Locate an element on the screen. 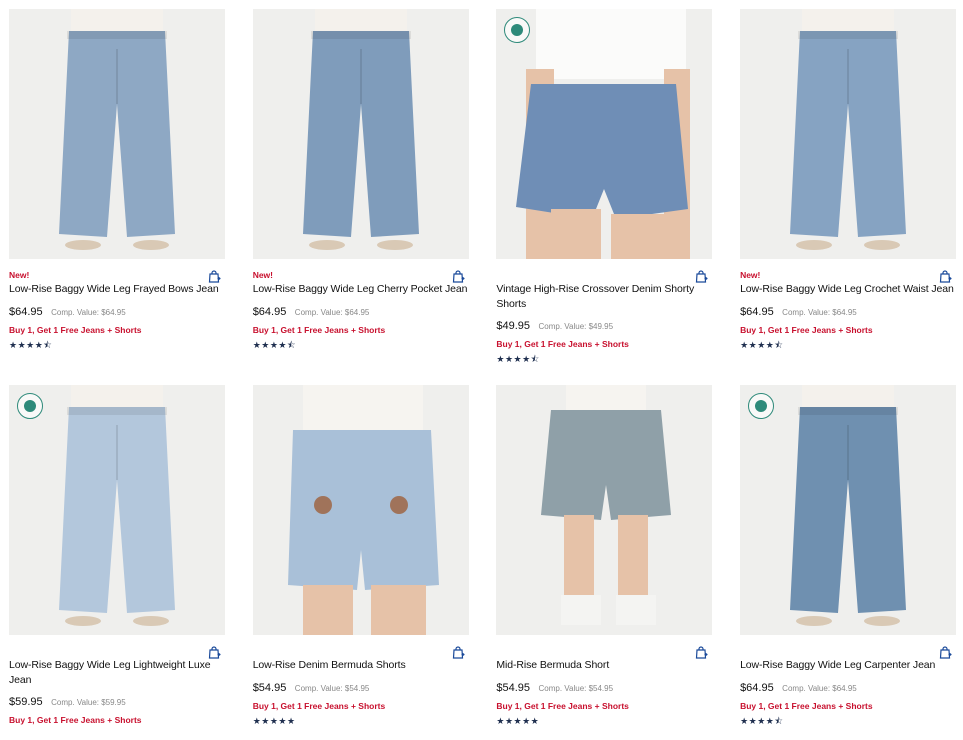 Image resolution: width=963 pixels, height=740 pixels. product-title: Low-Rise Denim Bermuda Shorts is located at coordinates (361, 665).